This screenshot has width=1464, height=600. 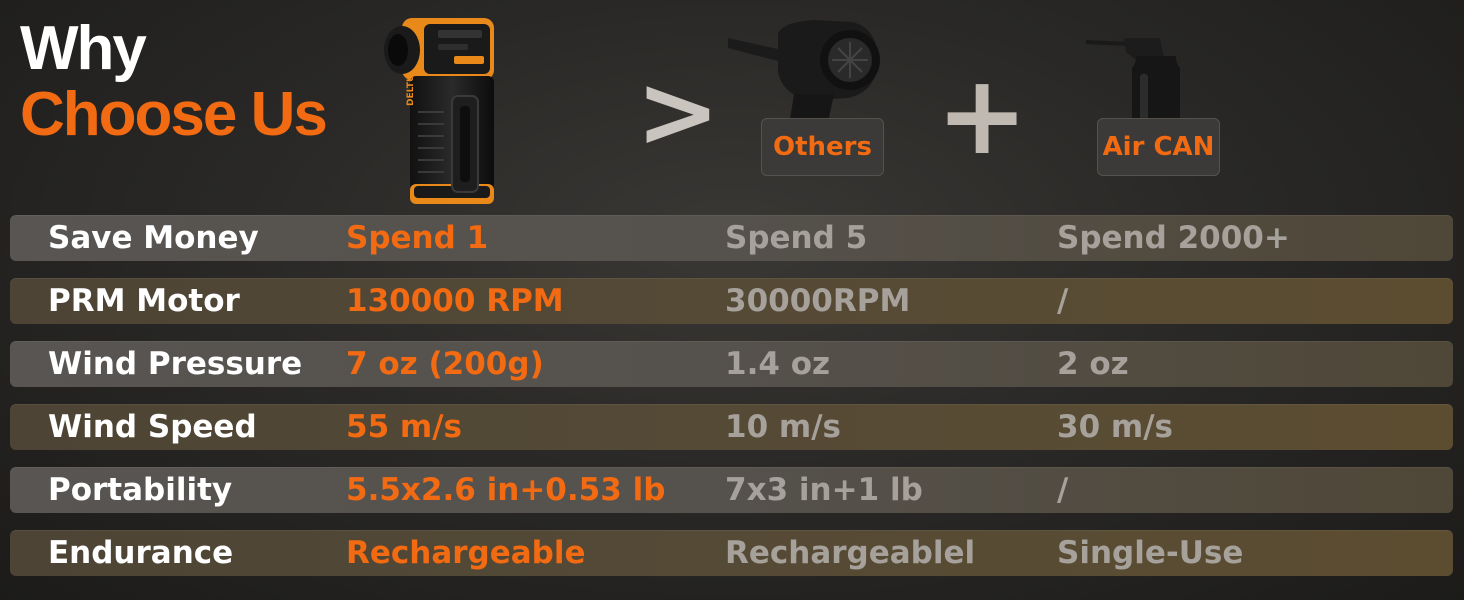 What do you see at coordinates (982, 115) in the screenshot?
I see `plus-symbol: +` at bounding box center [982, 115].